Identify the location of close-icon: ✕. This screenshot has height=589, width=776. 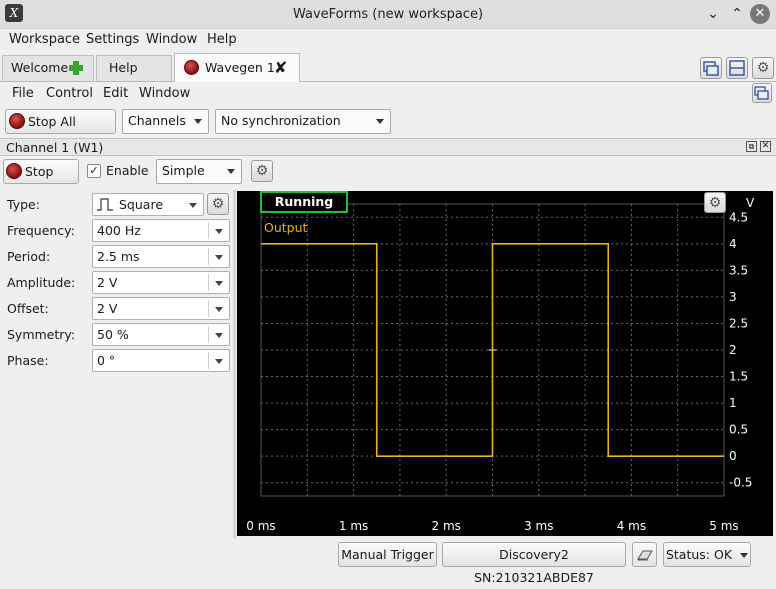
(765, 146).